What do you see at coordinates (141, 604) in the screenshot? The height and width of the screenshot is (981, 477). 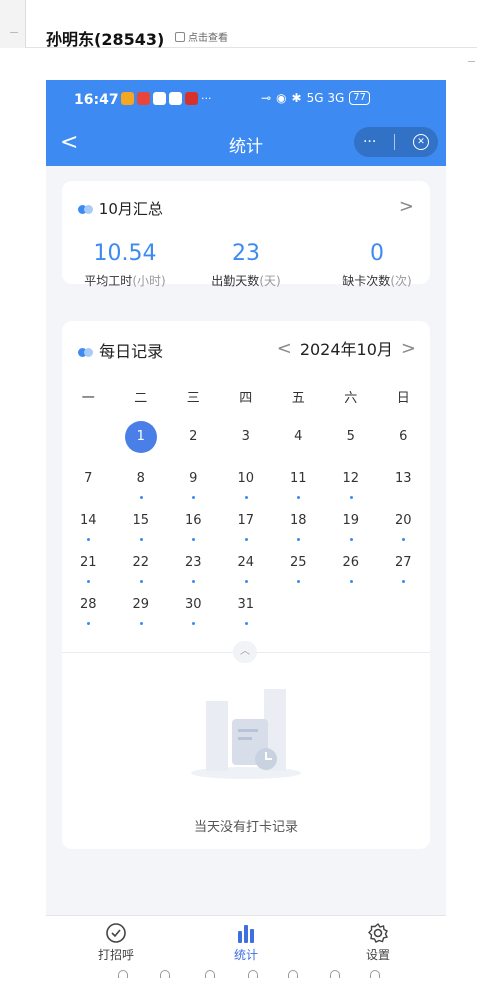 I see `calendar-day-number: 29` at bounding box center [141, 604].